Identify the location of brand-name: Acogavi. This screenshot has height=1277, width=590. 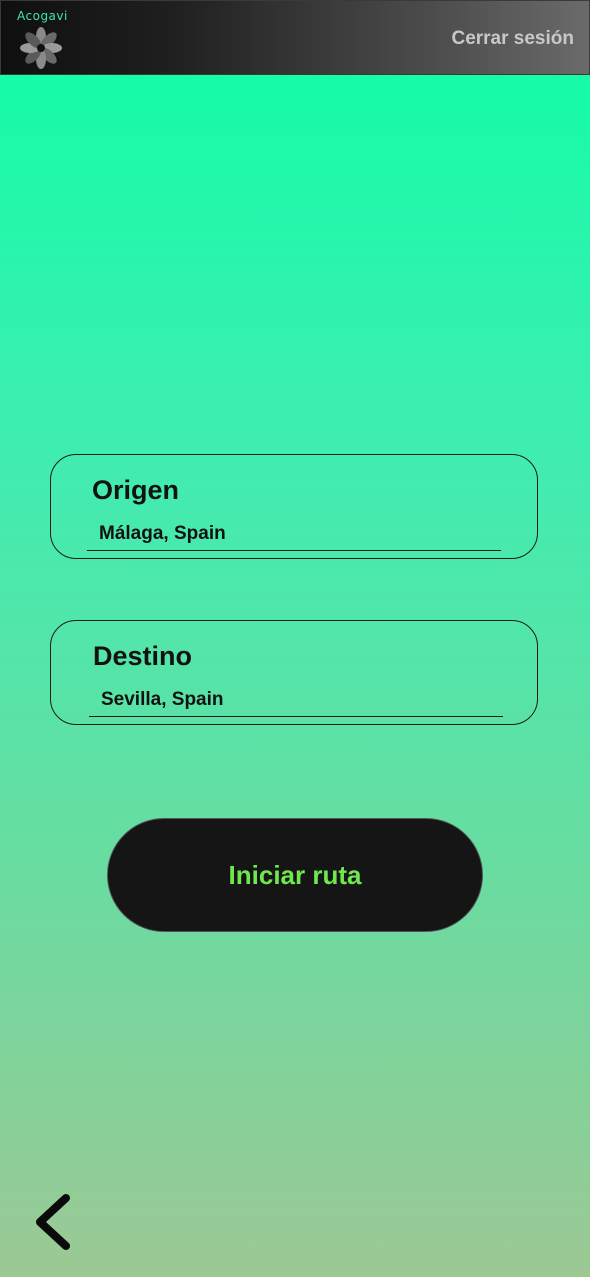
(42, 16).